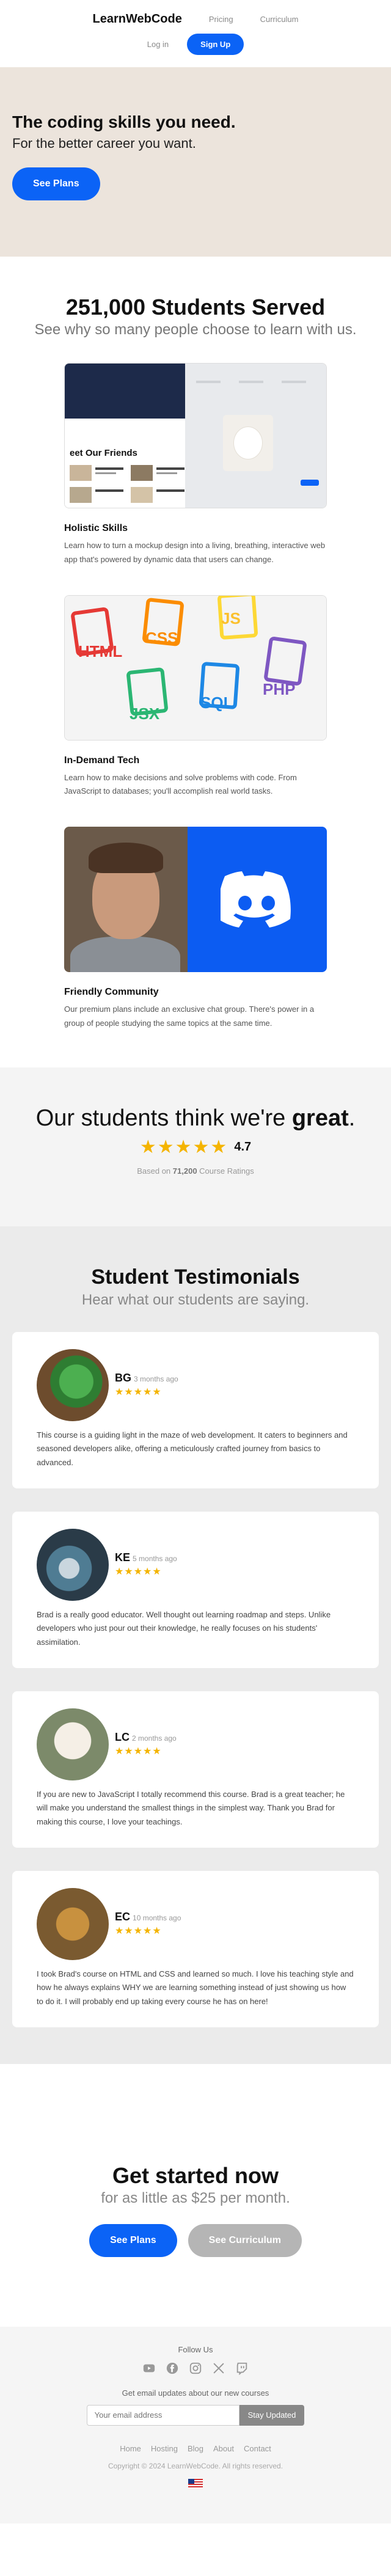 This screenshot has height=2576, width=391. Describe the element at coordinates (102, 760) in the screenshot. I see `feature-title: In-Demand Tech` at that location.